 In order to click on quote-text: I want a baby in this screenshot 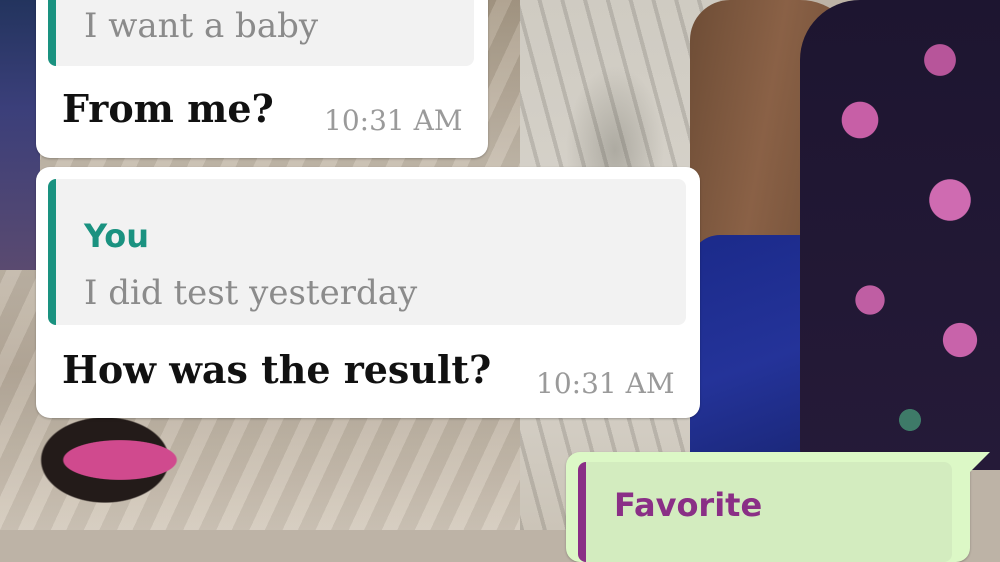, I will do `click(201, 26)`.